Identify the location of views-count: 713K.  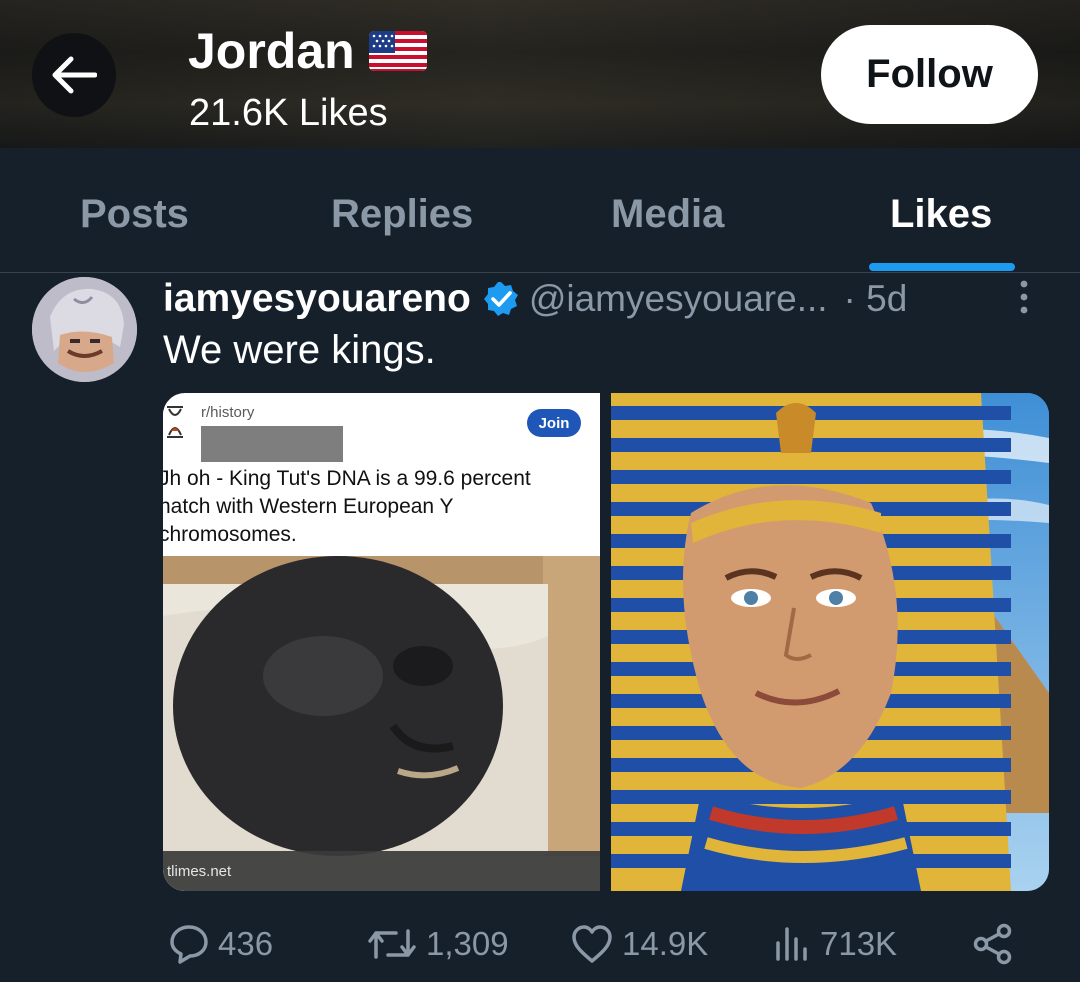
(859, 943).